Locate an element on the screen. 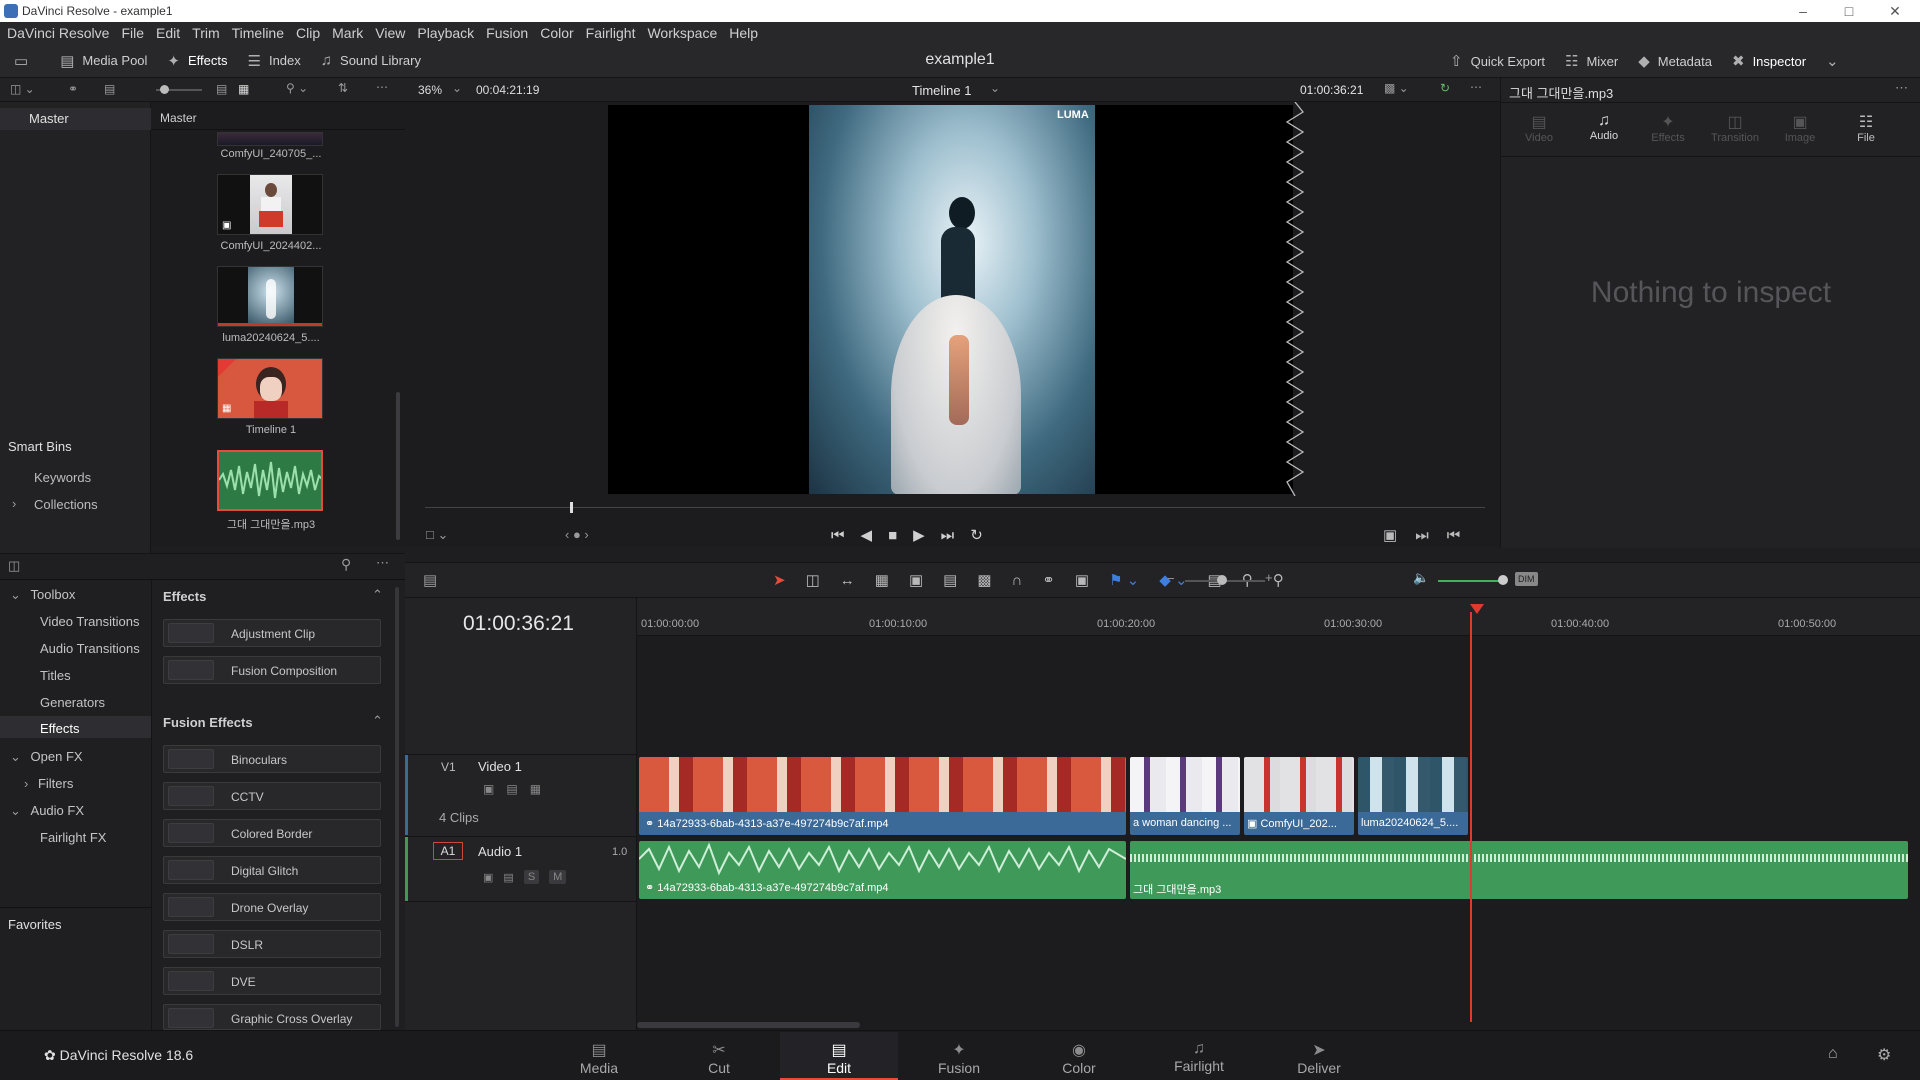 This screenshot has height=1080, width=1920. effect-colored-border: Colored Border is located at coordinates (272, 833).